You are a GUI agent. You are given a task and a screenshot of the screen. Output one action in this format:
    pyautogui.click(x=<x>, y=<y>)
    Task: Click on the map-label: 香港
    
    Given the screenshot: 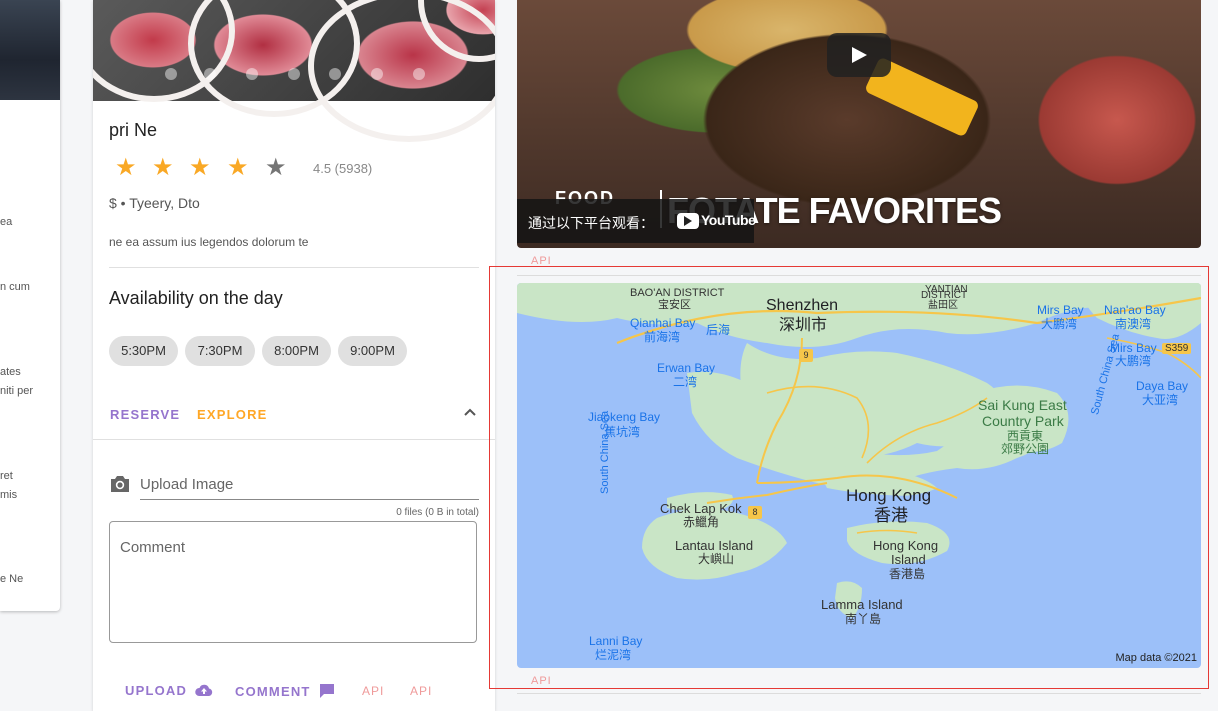 What is the action you would take?
    pyautogui.click(x=891, y=515)
    